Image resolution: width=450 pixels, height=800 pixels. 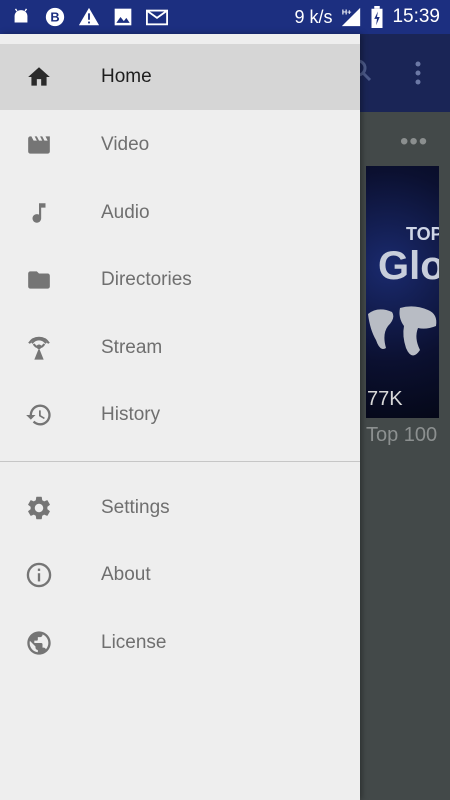 What do you see at coordinates (347, 11) in the screenshot?
I see `svg-text: H+` at bounding box center [347, 11].